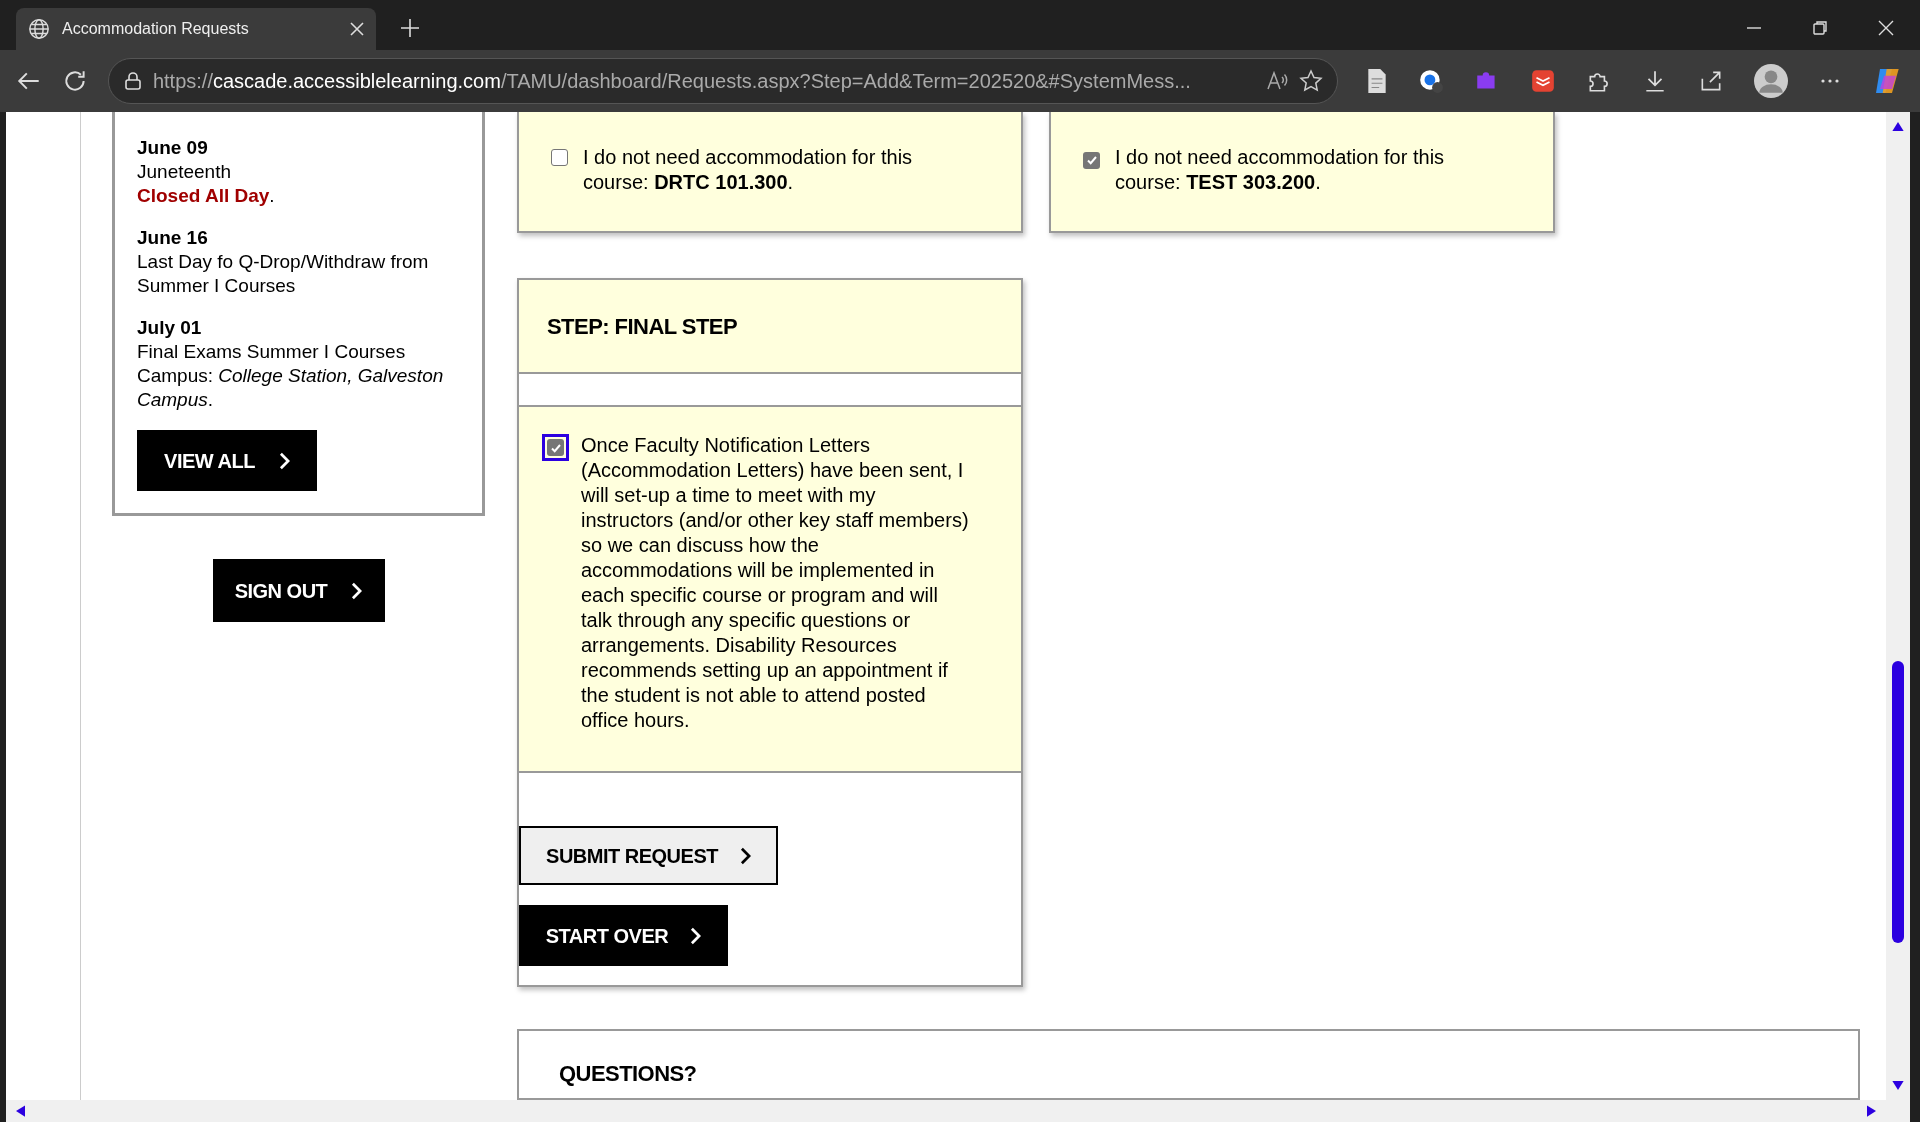  I want to click on optout-label: I do not need accommodation for this course: DRTC 101.300., so click(748, 170).